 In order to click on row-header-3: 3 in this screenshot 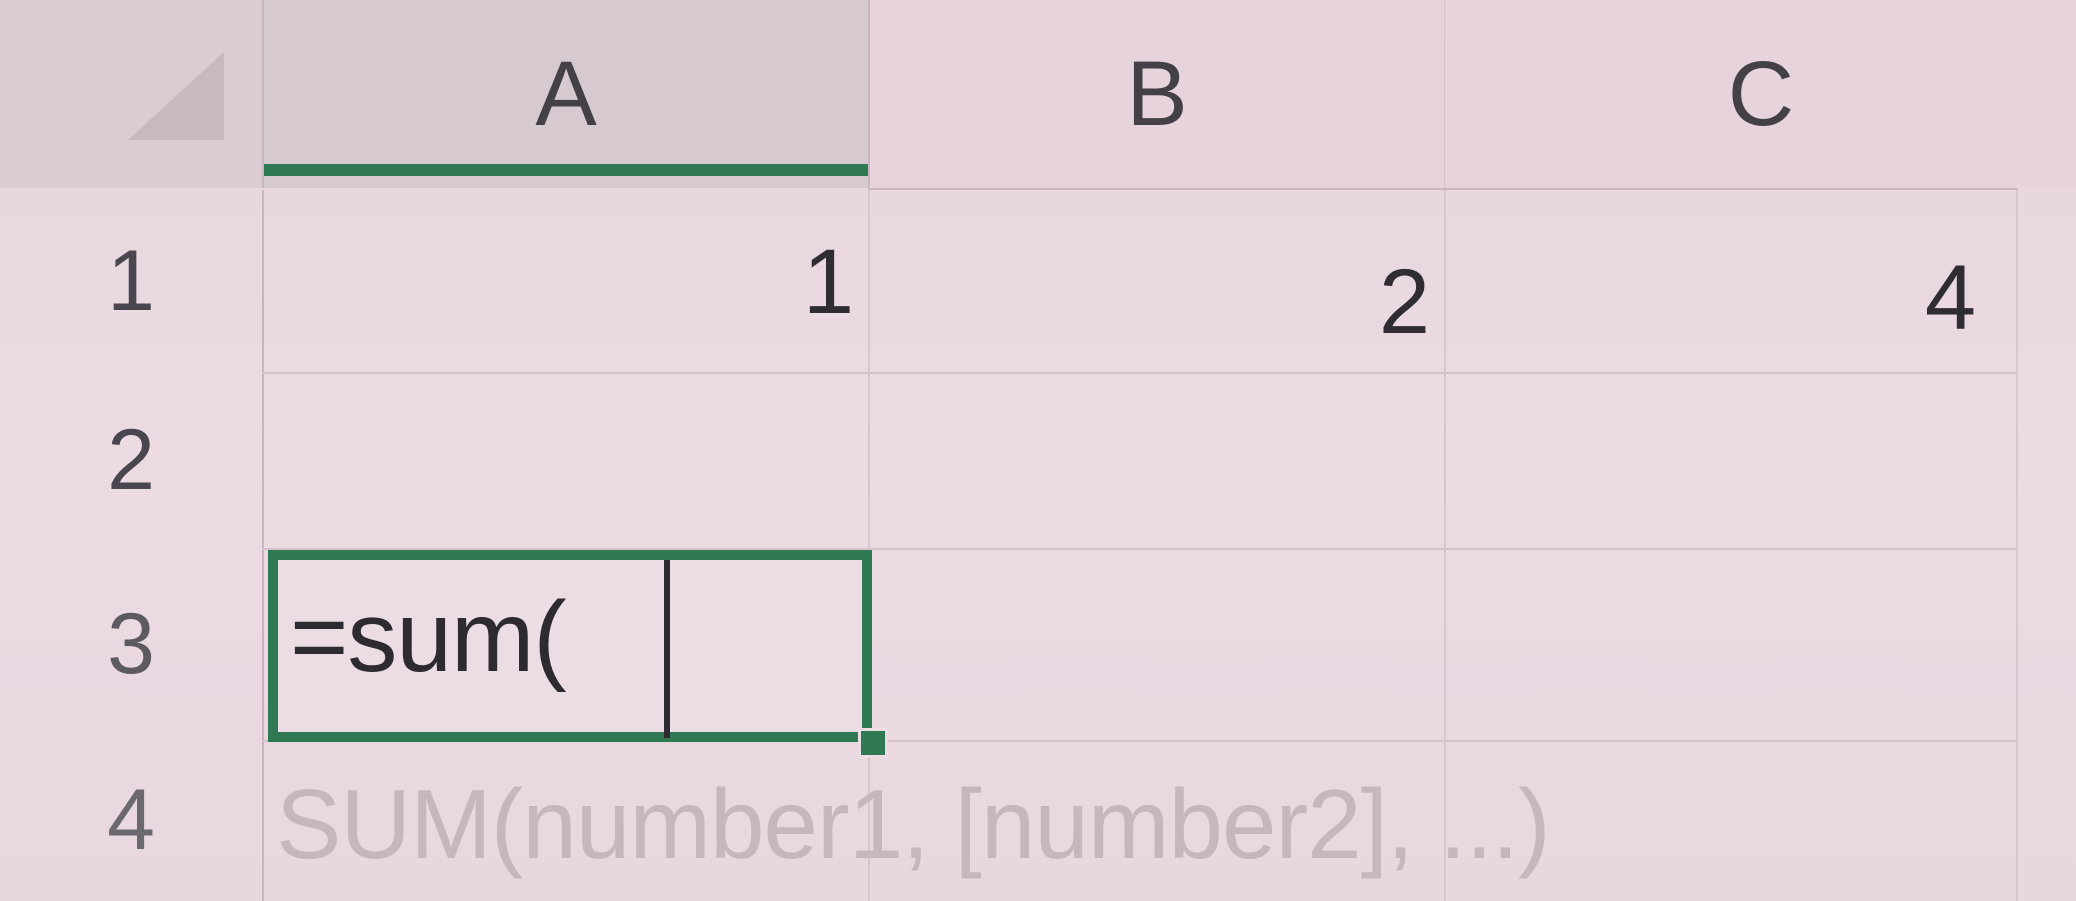, I will do `click(132, 644)`.